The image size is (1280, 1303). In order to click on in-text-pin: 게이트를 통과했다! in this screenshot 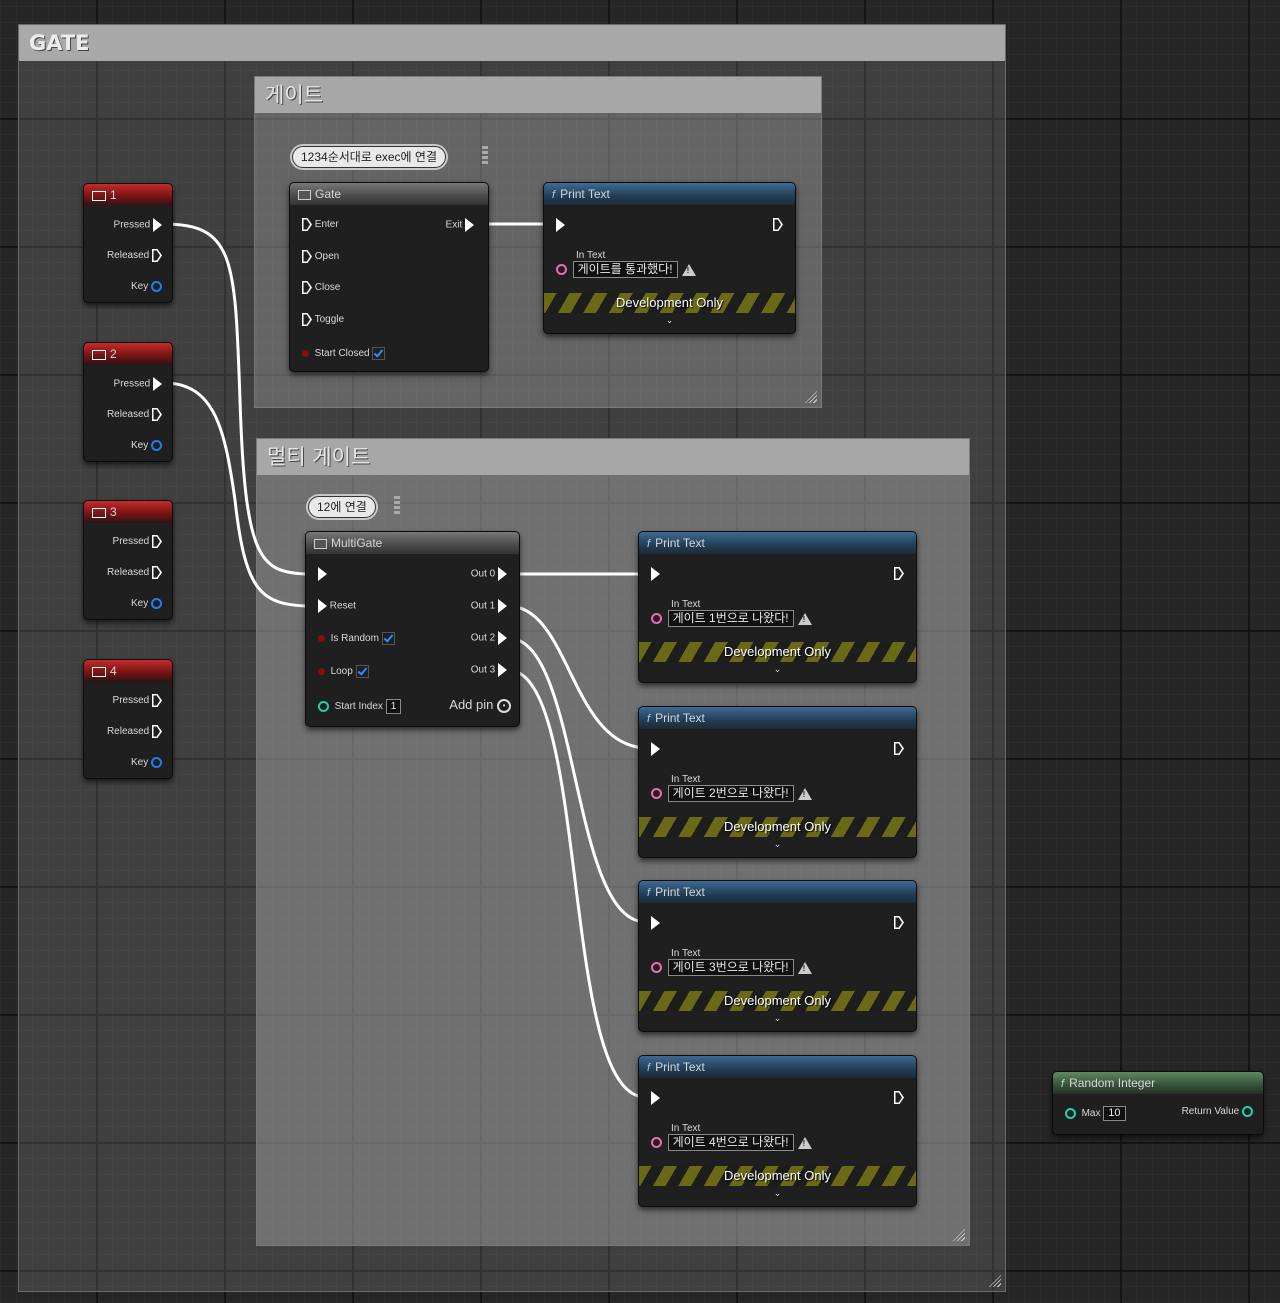, I will do `click(626, 269)`.